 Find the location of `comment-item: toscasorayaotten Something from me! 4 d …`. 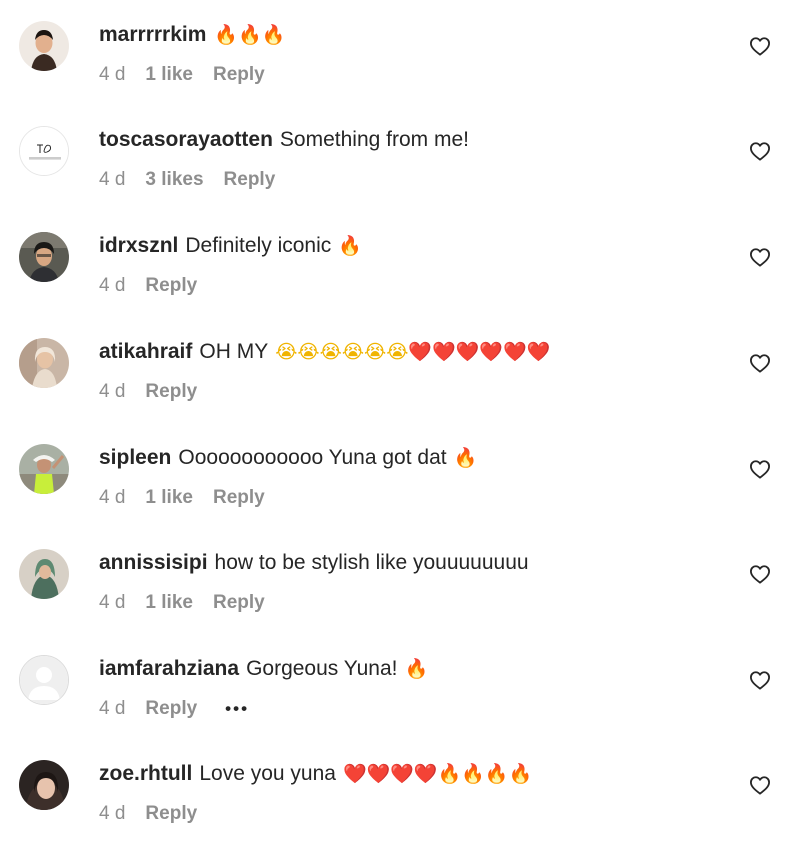

comment-item: toscasorayaotten Something from me! 4 d … is located at coordinates (394, 155).